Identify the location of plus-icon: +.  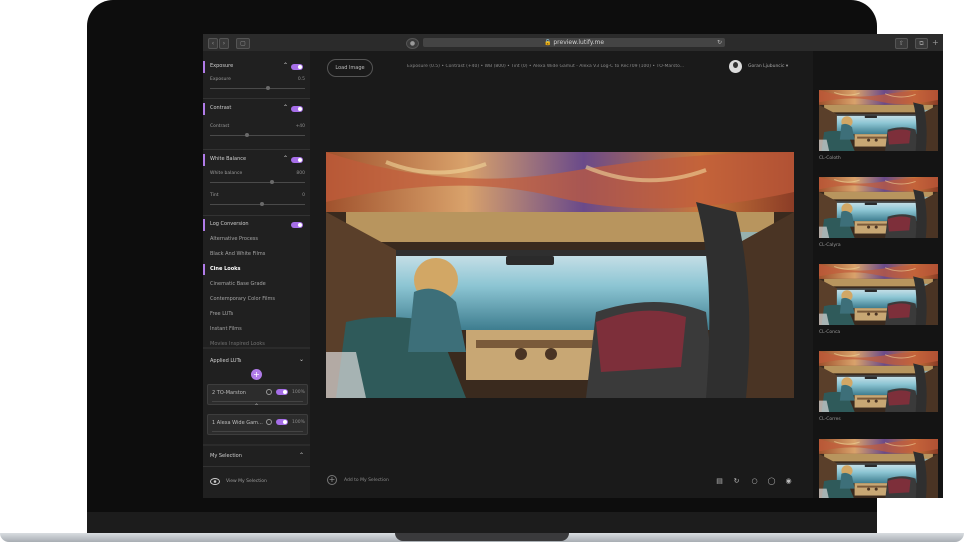
(935, 42).